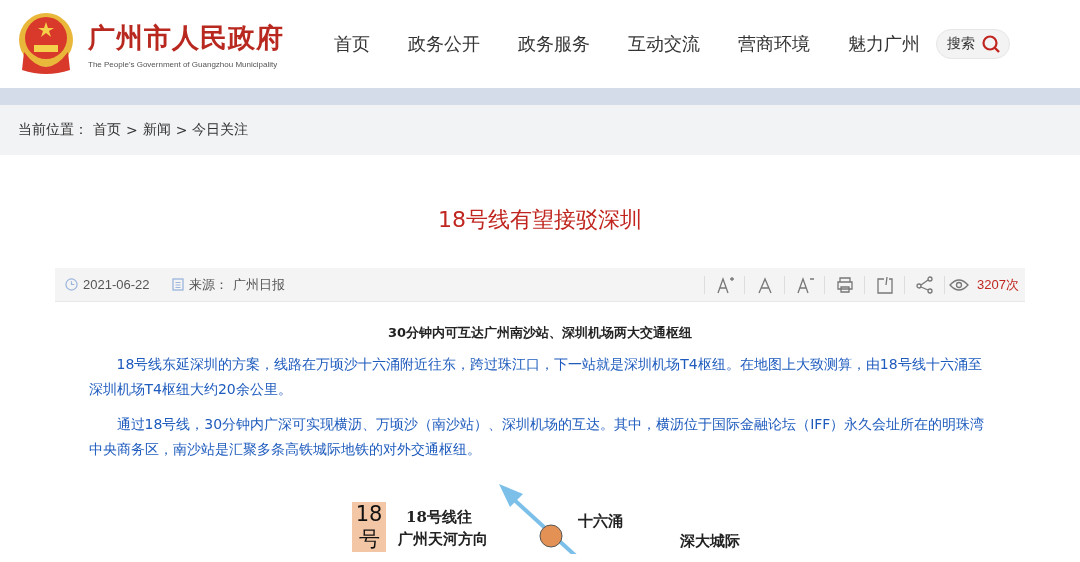  What do you see at coordinates (537, 437) in the screenshot?
I see `article-paragraph: 通过18号线，30分钟内广深可实现横沥、万顷沙（南沙站）、深圳机场的互达。其中，横沥位于国际金融论坛（IFF）永久会址所在的明珠湾中央商务区，南沙站是汇聚多条高铁城际地铁的对外交通枢纽。` at bounding box center [537, 437].